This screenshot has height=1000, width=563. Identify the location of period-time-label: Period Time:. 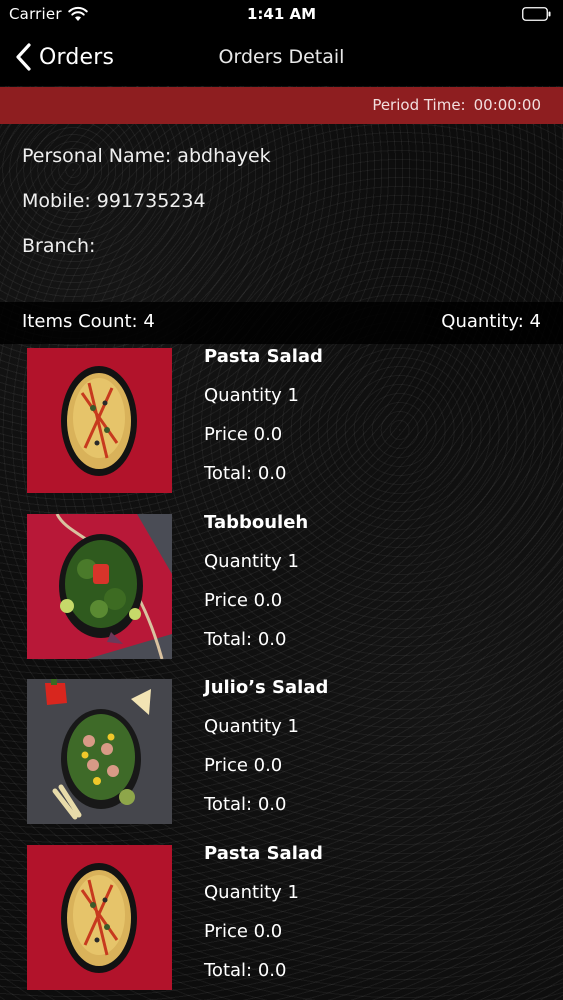
(419, 105).